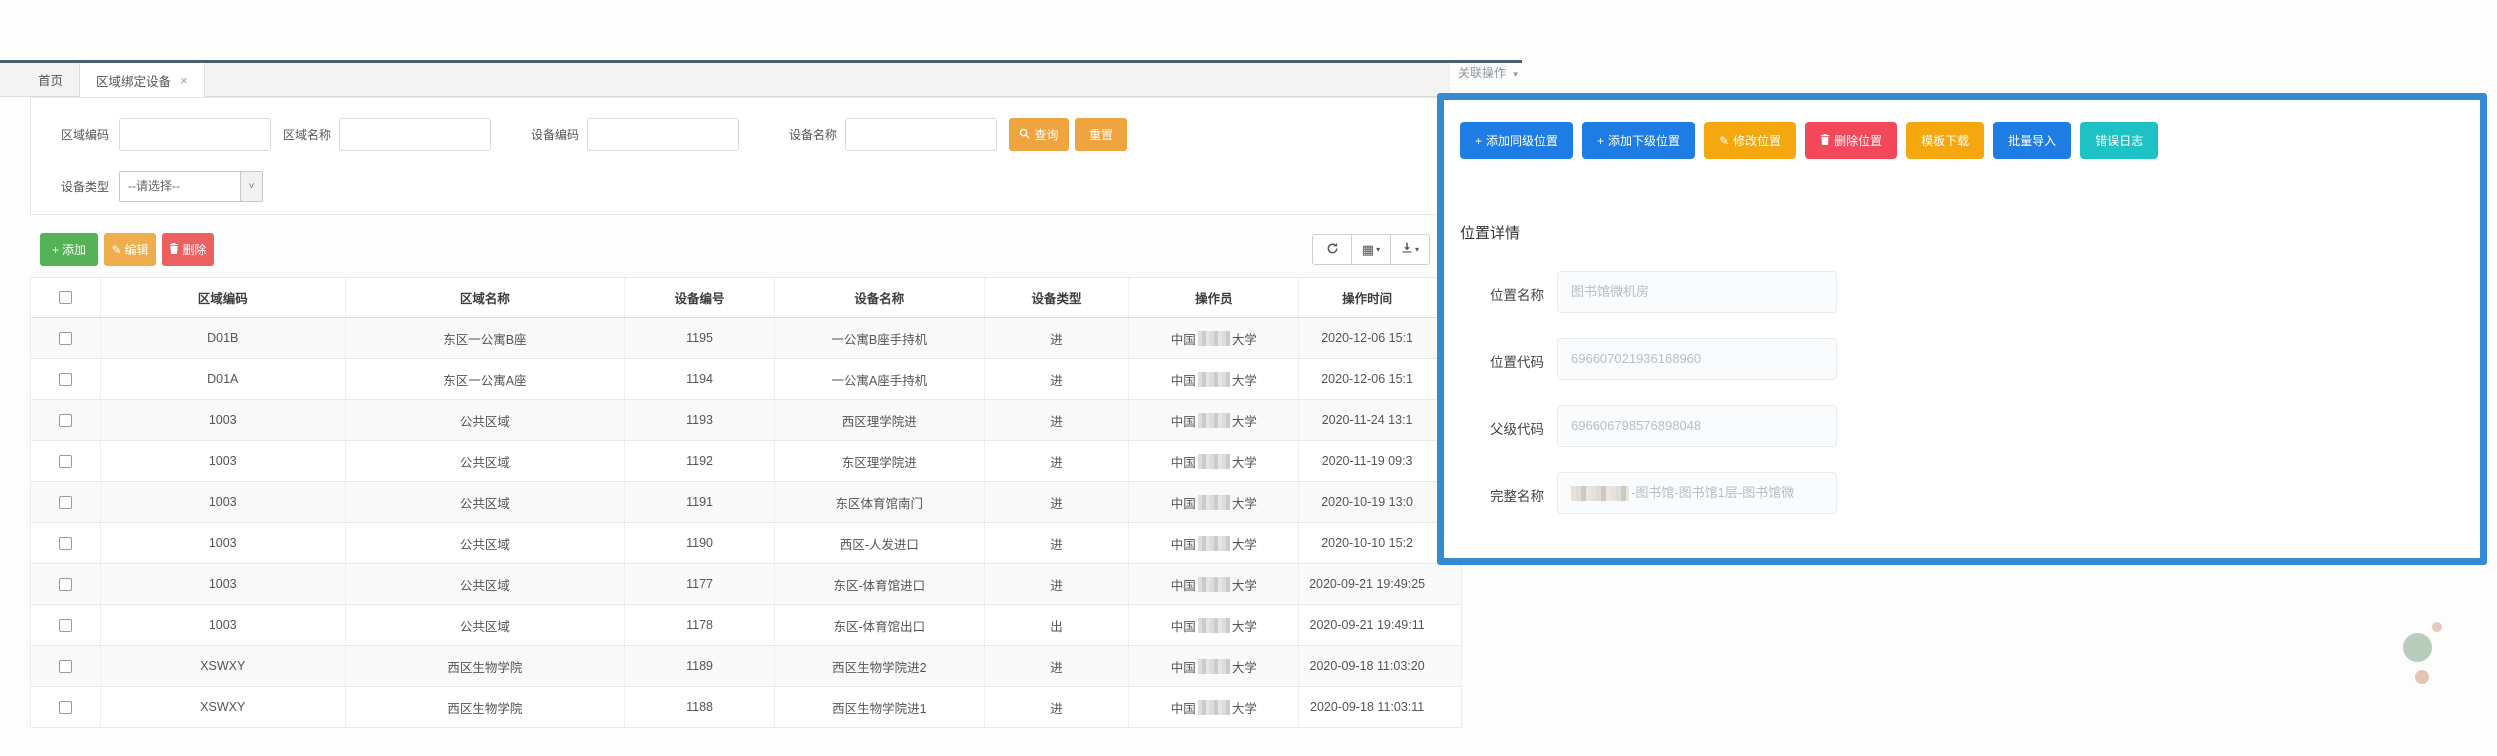 The height and width of the screenshot is (756, 2497). Describe the element at coordinates (746, 461) in the screenshot. I see `table-row: 1003 公共区域 1192 东区理学院进进中国 大学 2020-11-19 09:3` at that location.